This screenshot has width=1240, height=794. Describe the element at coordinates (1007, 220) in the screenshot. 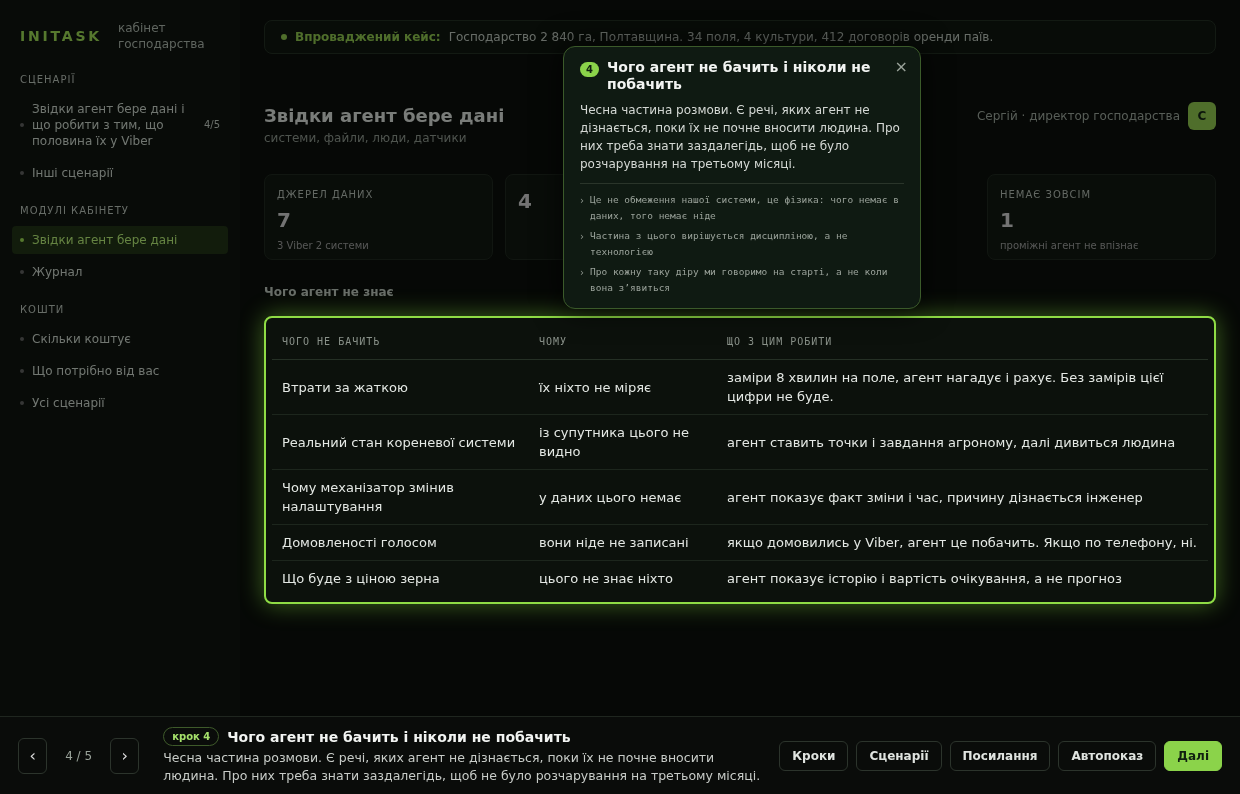

I see `stat-value: 1` at that location.